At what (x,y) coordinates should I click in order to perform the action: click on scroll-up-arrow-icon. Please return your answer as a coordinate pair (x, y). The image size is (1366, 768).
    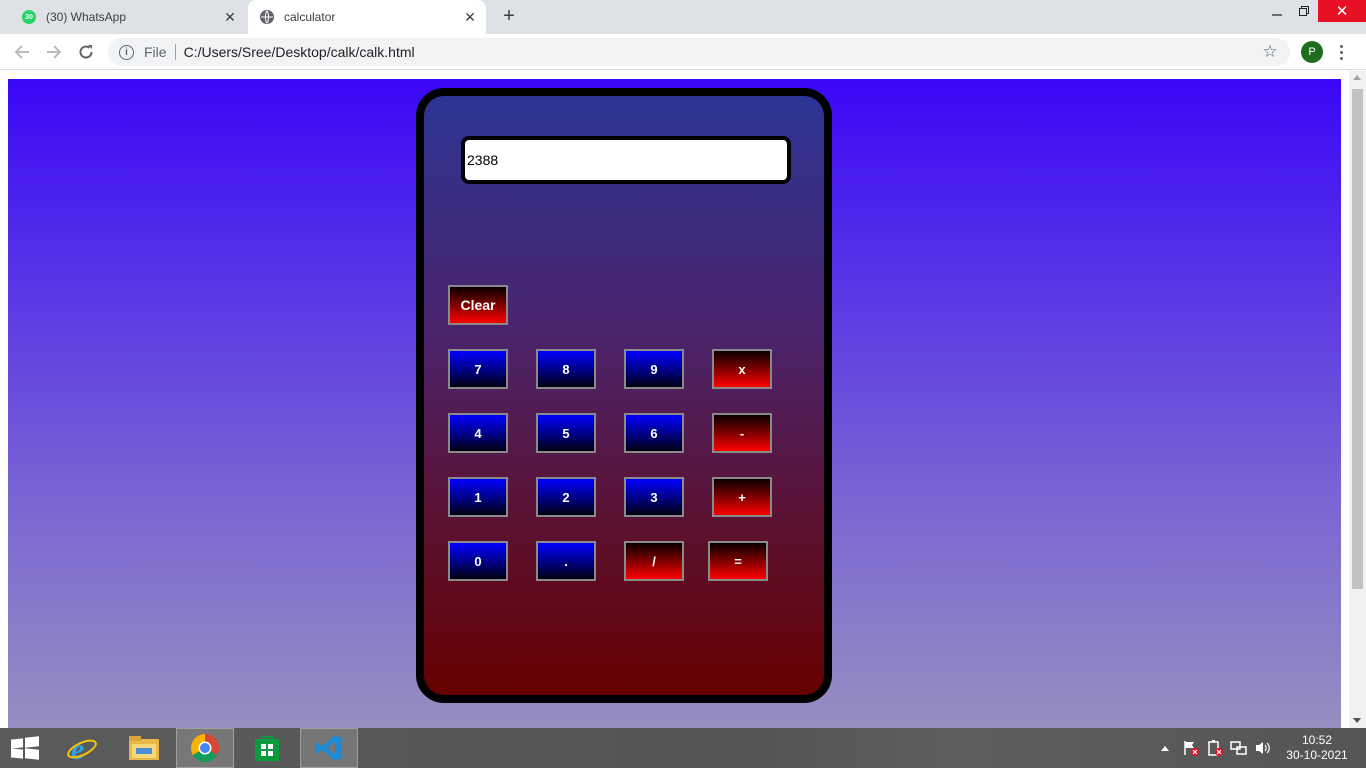
    Looking at the image, I should click on (1357, 77).